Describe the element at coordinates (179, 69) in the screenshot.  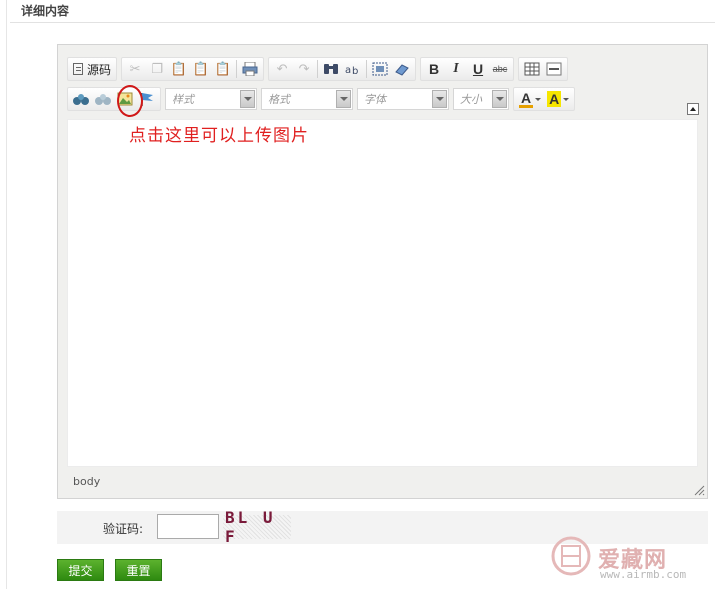
I see `paste-icon: 📋` at that location.